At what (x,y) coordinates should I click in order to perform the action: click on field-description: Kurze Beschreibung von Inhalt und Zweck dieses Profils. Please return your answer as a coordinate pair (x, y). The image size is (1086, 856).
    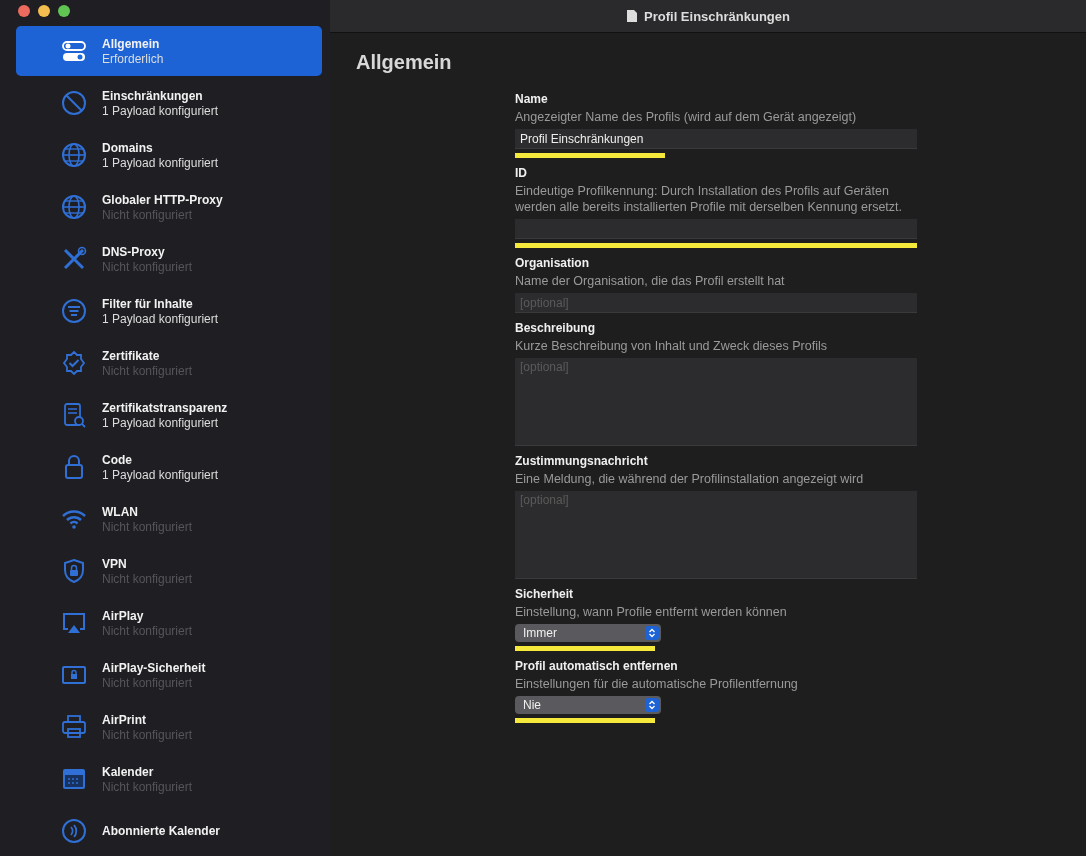
    Looking at the image, I should click on (671, 346).